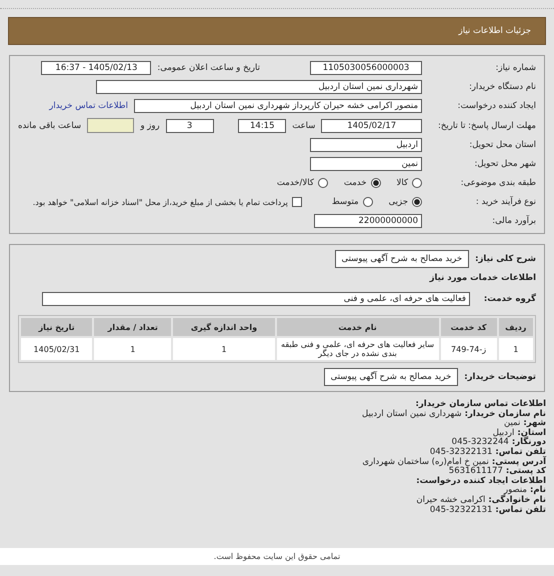  What do you see at coordinates (515, 327) in the screenshot?
I see `column-header: ردیف` at bounding box center [515, 327].